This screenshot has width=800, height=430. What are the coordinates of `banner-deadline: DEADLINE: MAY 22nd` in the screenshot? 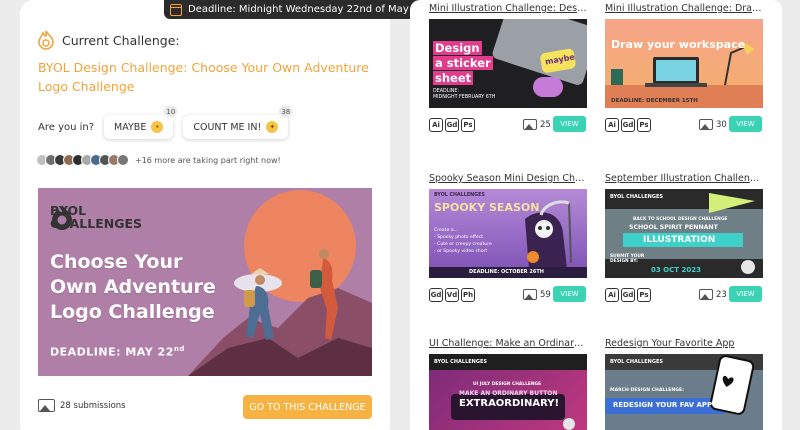 It's located at (117, 352).